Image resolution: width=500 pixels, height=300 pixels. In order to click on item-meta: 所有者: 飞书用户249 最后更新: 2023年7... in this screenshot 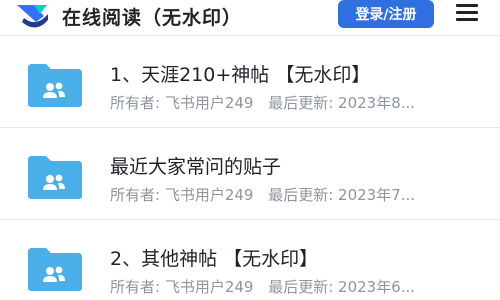, I will do `click(291, 194)`.